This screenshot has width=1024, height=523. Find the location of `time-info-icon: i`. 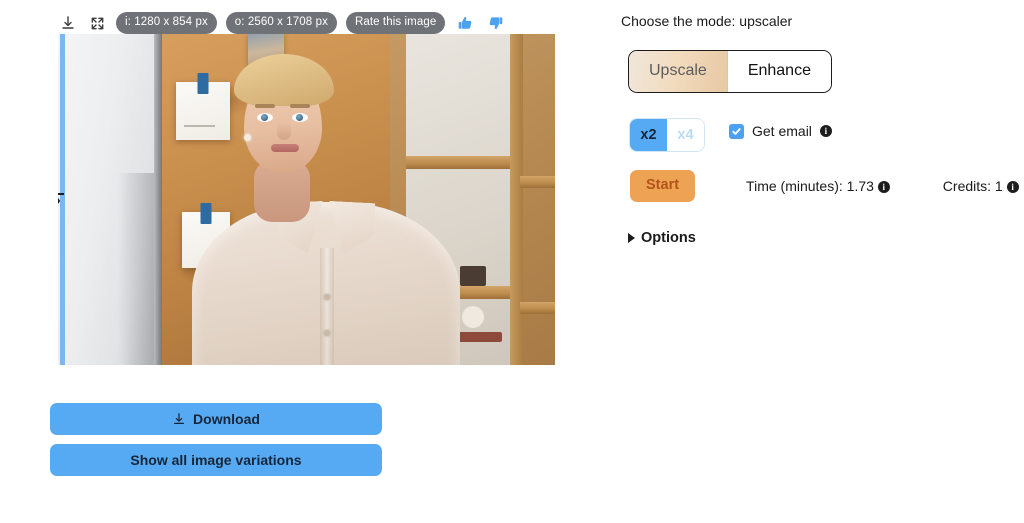

time-info-icon: i is located at coordinates (883, 187).